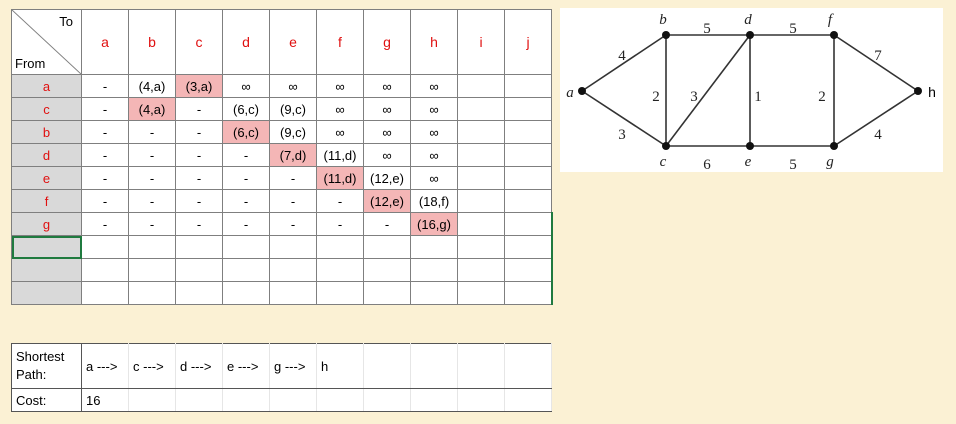  What do you see at coordinates (199, 42) in the screenshot?
I see `column-header-c: c` at bounding box center [199, 42].